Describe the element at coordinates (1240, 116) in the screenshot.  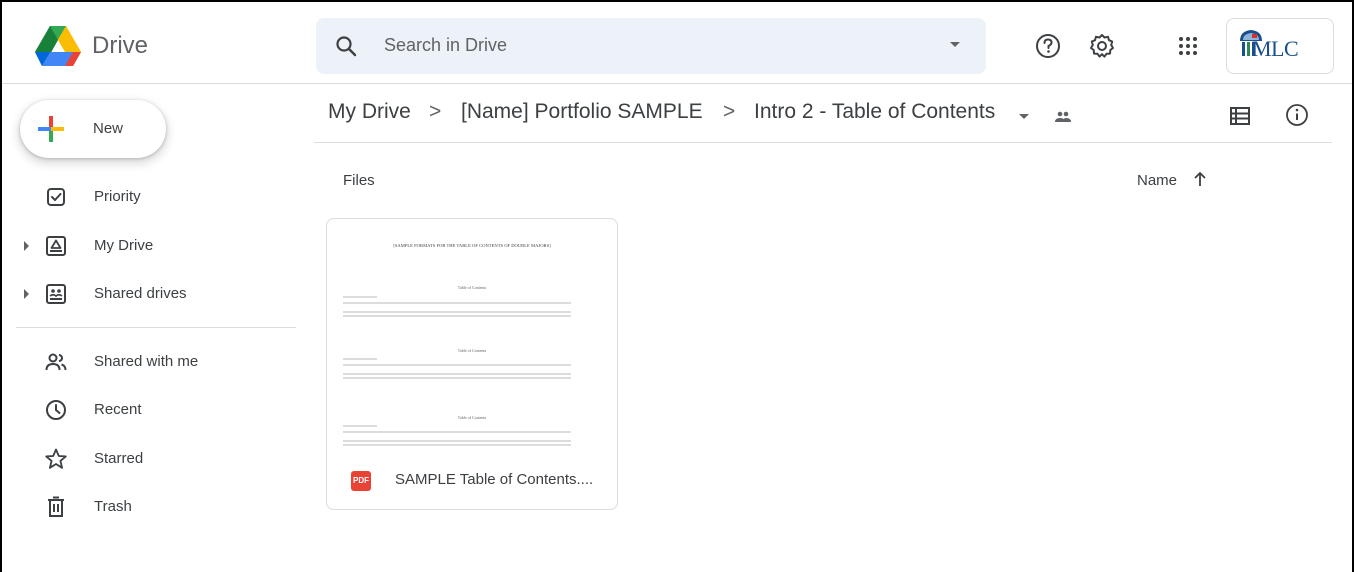
I see `list-view-icon` at that location.